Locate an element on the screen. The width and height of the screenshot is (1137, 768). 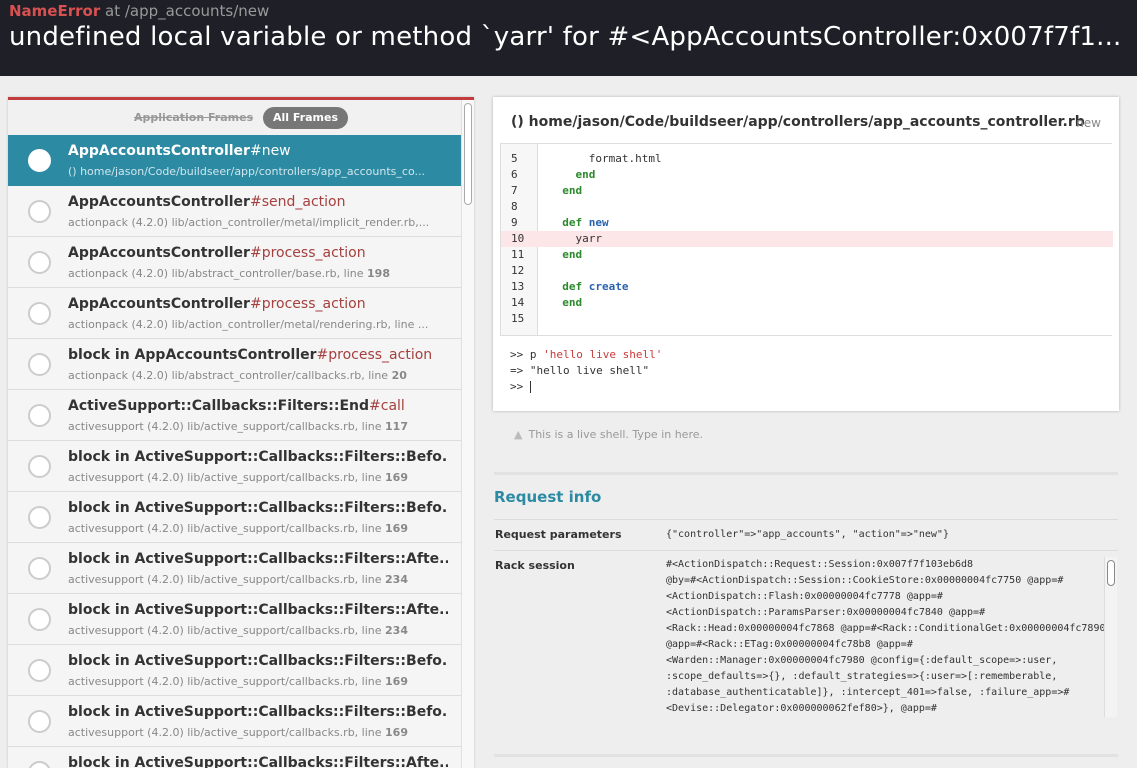
frame-line-number: 117 is located at coordinates (396, 426).